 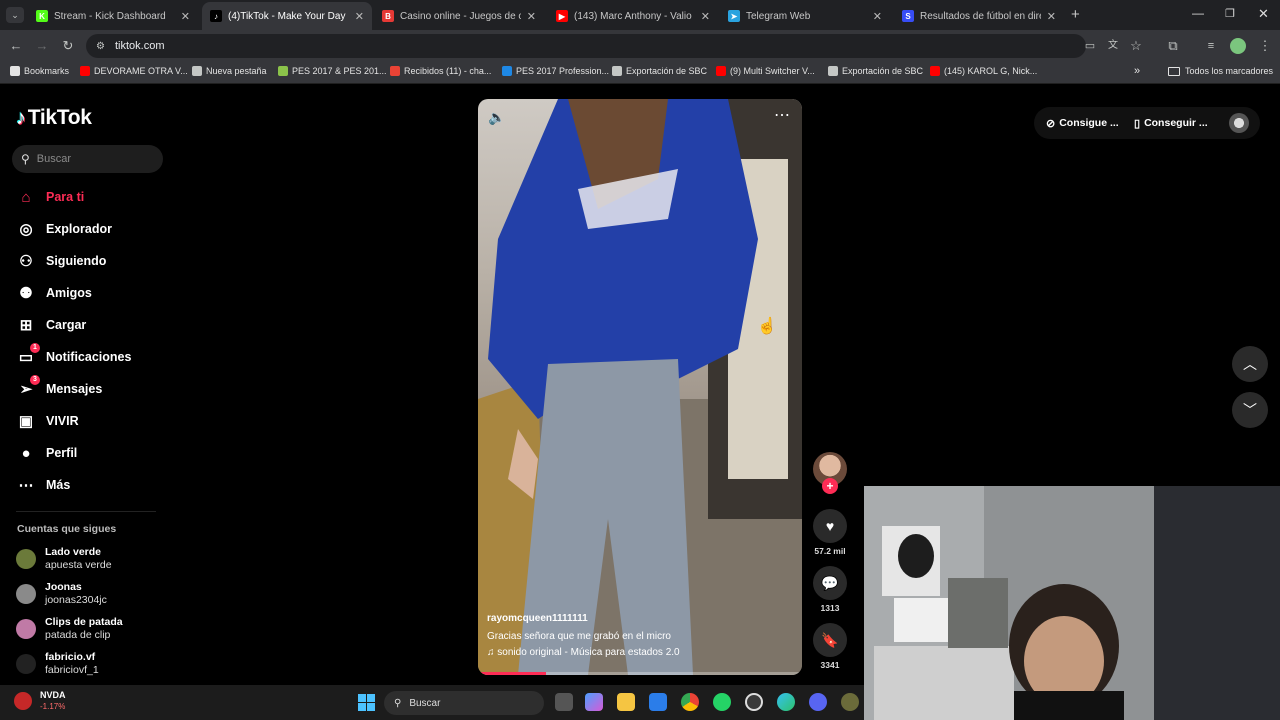 I want to click on tab-search-icon: ⌄, so click(x=15, y=15).